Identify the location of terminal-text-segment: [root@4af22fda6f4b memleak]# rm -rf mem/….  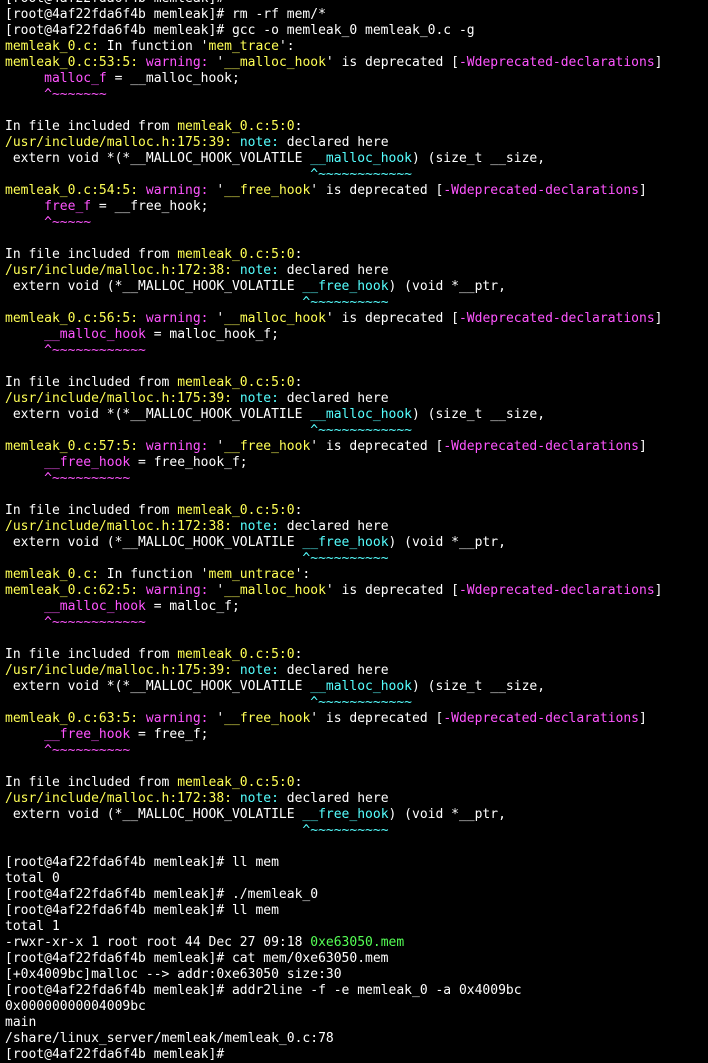
(165, 14).